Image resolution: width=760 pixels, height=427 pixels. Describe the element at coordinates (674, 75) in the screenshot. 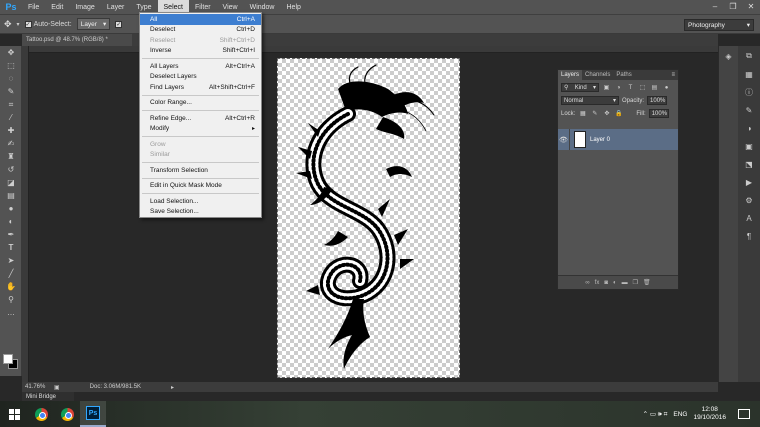

I see `panel-menu-icon: ≡` at that location.